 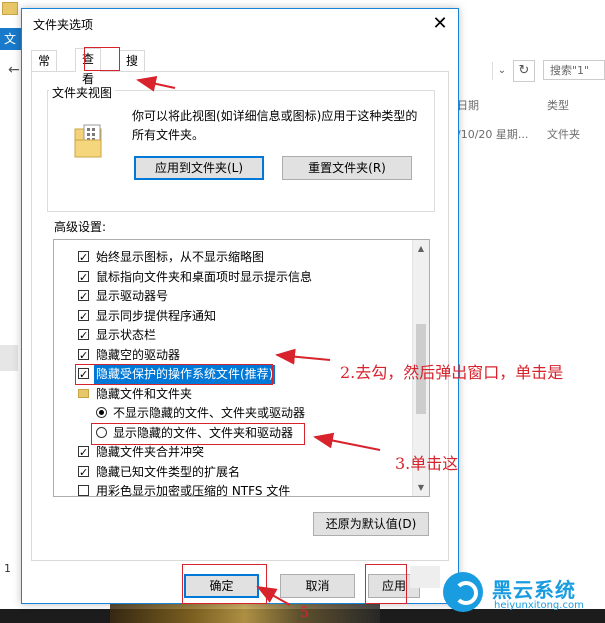 I want to click on advanced-setting-item: 用彩色显示加密或压缩的 NTFS 文件, so click(x=234, y=489).